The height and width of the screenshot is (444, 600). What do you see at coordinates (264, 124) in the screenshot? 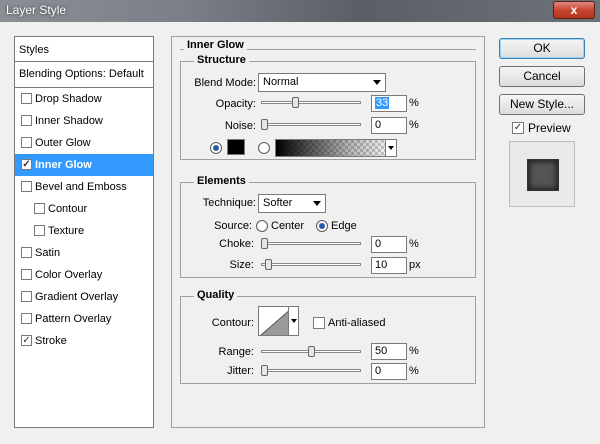
I see `noise-slider-thumb` at bounding box center [264, 124].